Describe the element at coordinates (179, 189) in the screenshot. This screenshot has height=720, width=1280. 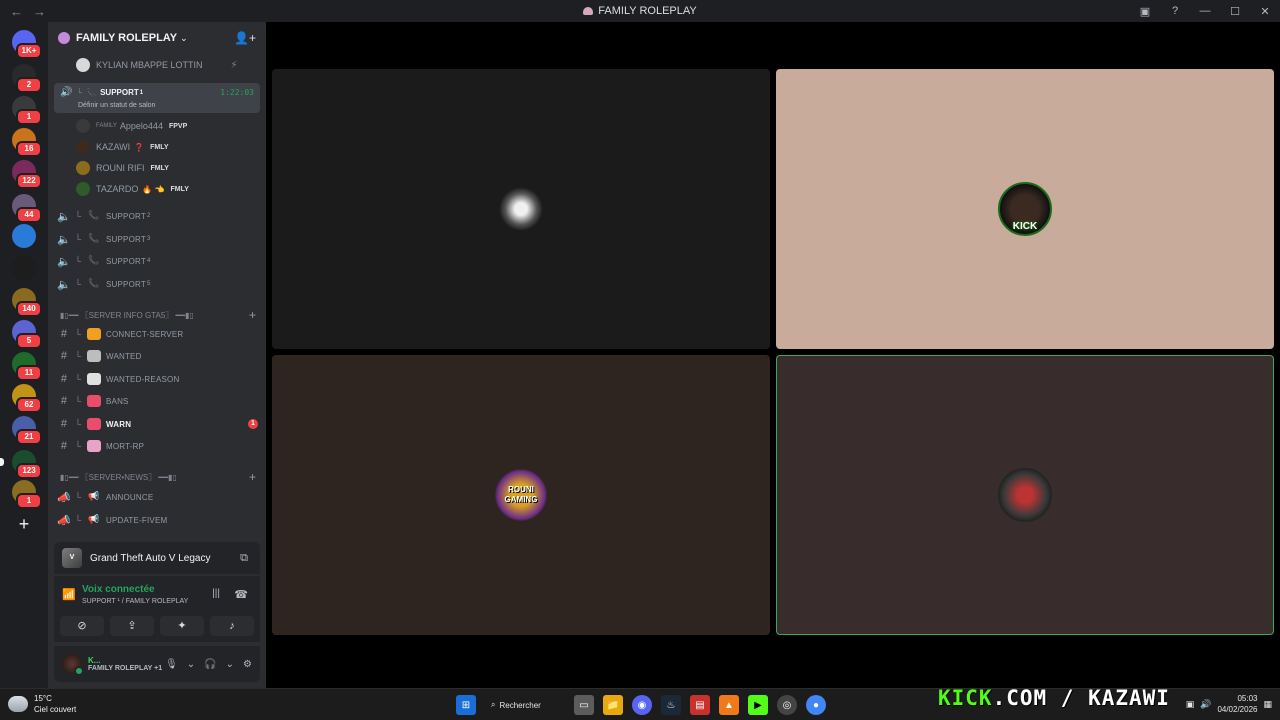
I see `server-tag: FMLY` at that location.